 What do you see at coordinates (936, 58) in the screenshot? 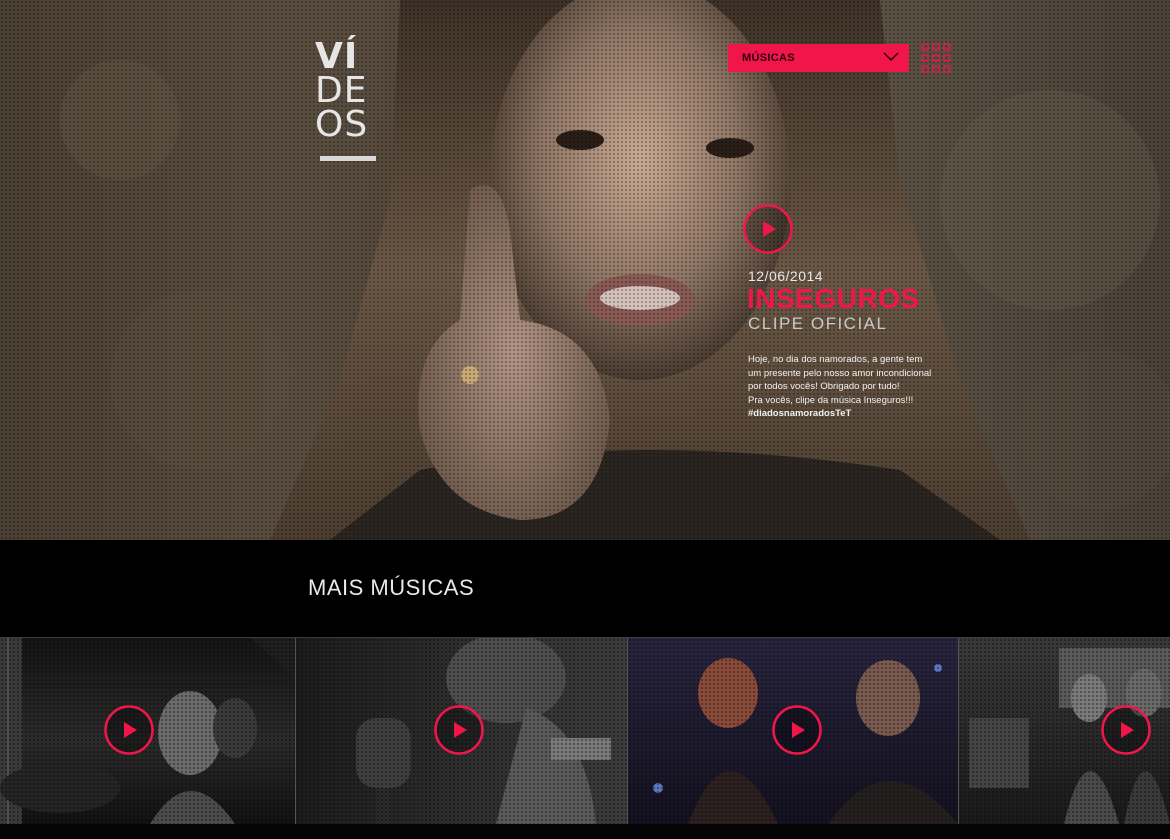
I see `grid-icon` at bounding box center [936, 58].